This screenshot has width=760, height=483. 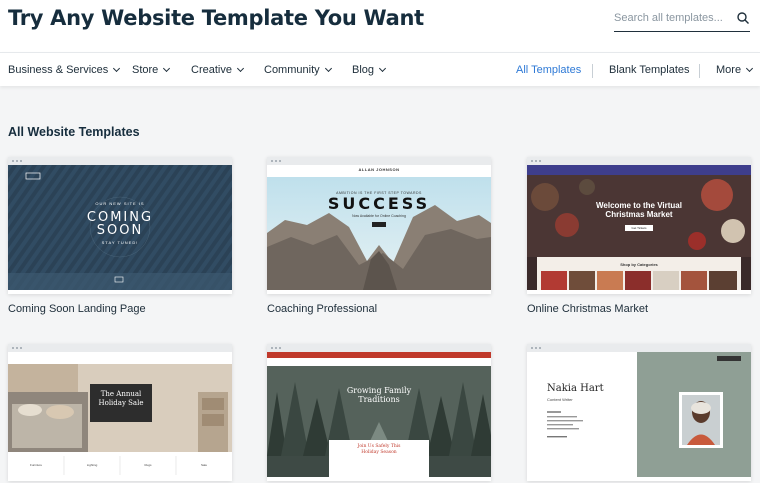 I want to click on preview-person-name: Nakia Hart, so click(x=575, y=388).